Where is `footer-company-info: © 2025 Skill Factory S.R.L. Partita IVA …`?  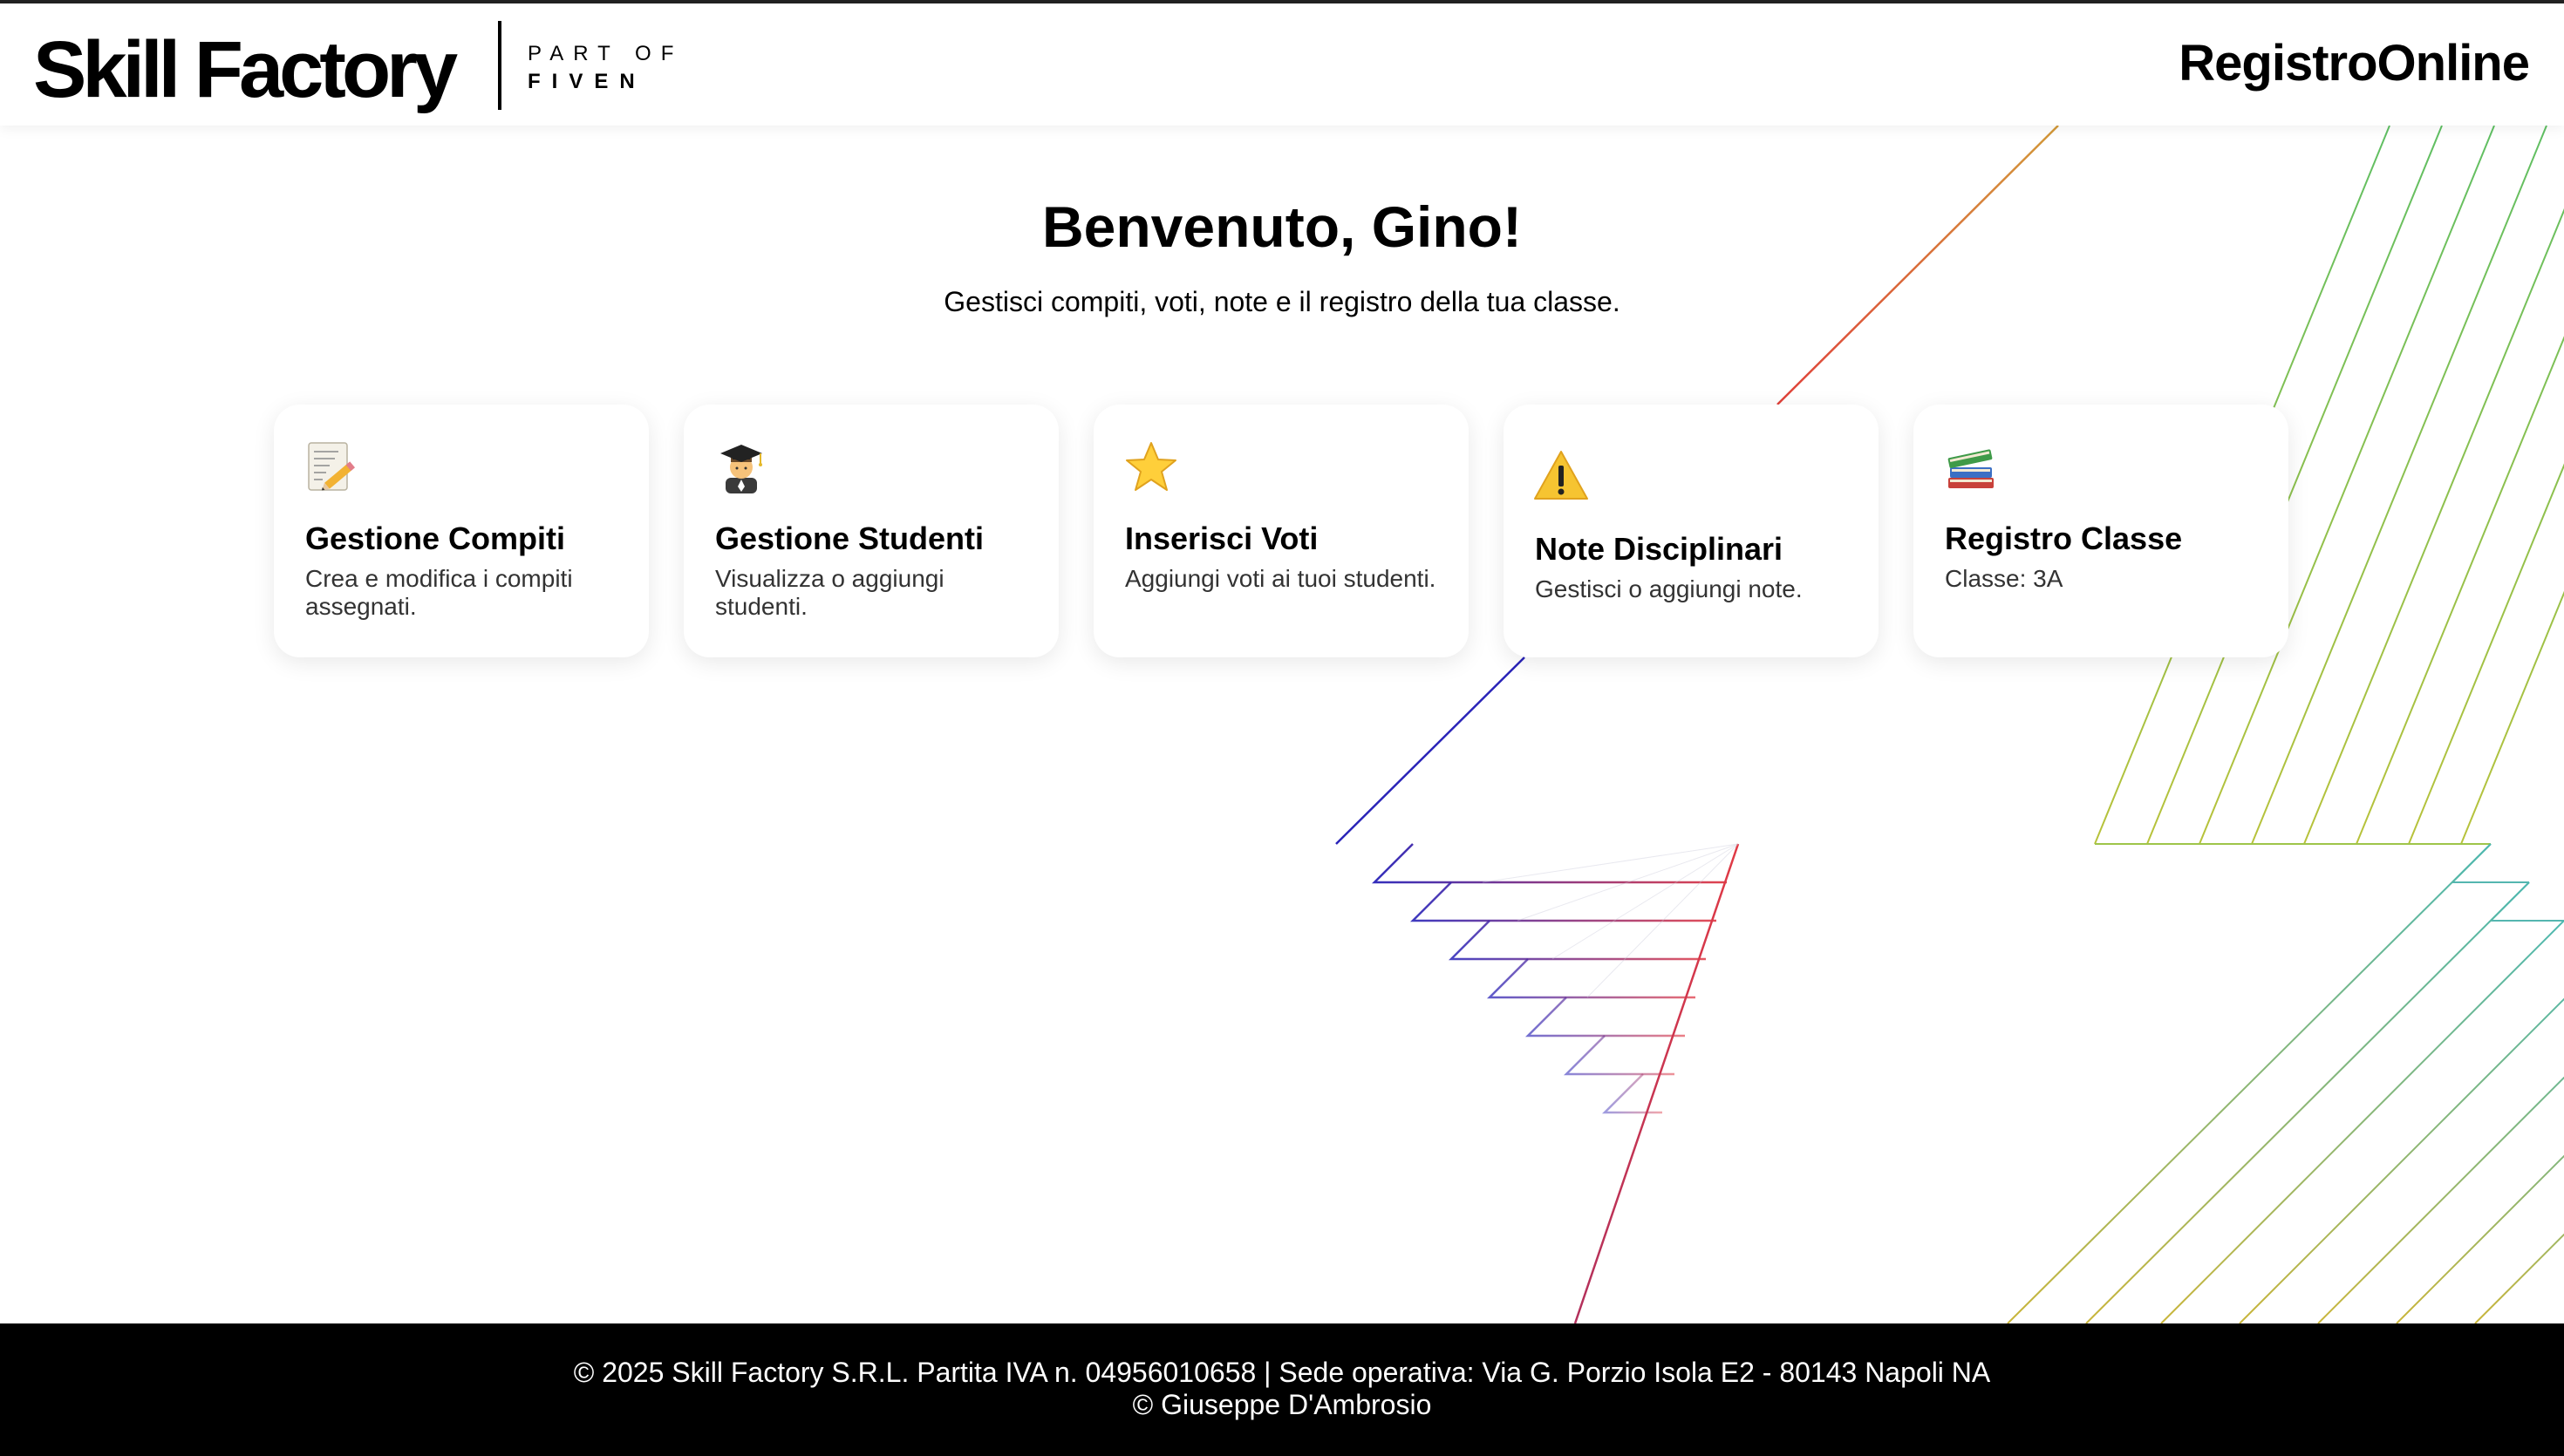
footer-company-info: © 2025 Skill Factory S.R.L. Partita IVA … is located at coordinates (1282, 1372).